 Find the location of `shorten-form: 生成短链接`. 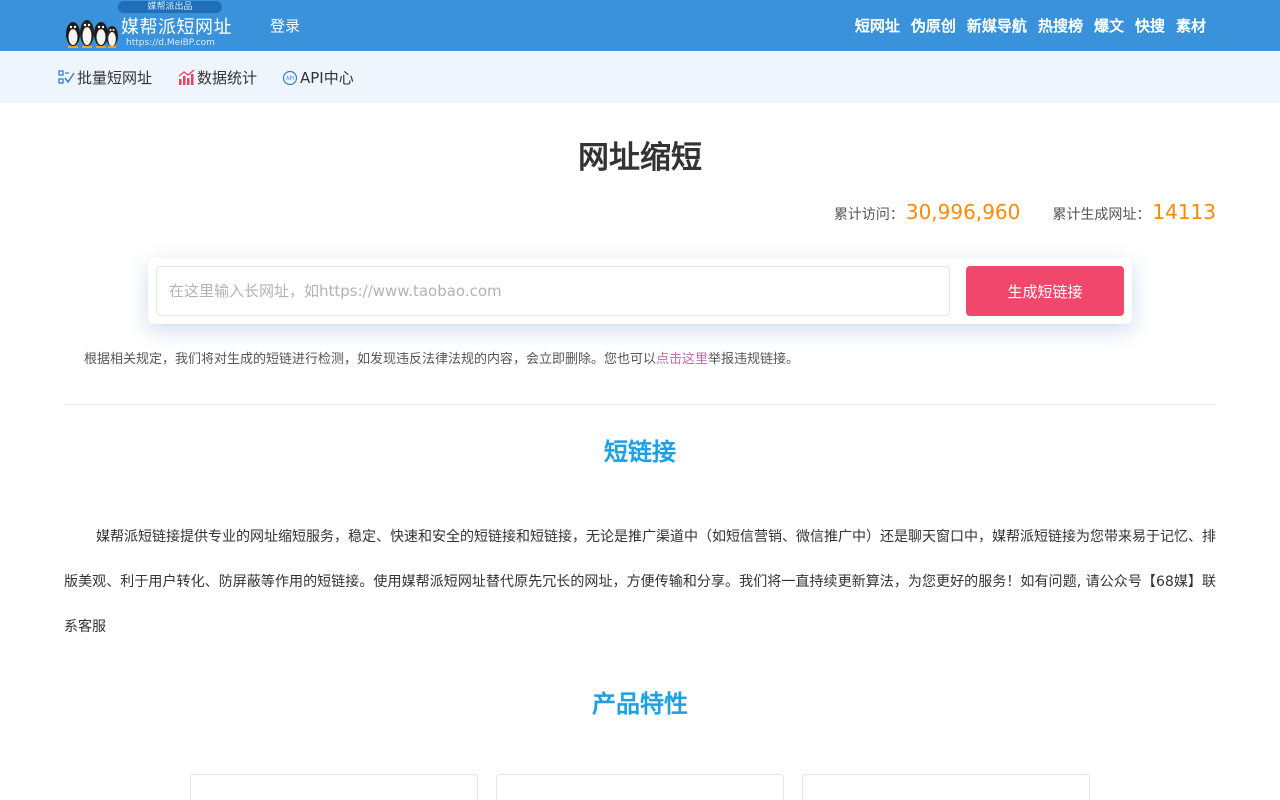

shorten-form: 生成短链接 is located at coordinates (640, 291).